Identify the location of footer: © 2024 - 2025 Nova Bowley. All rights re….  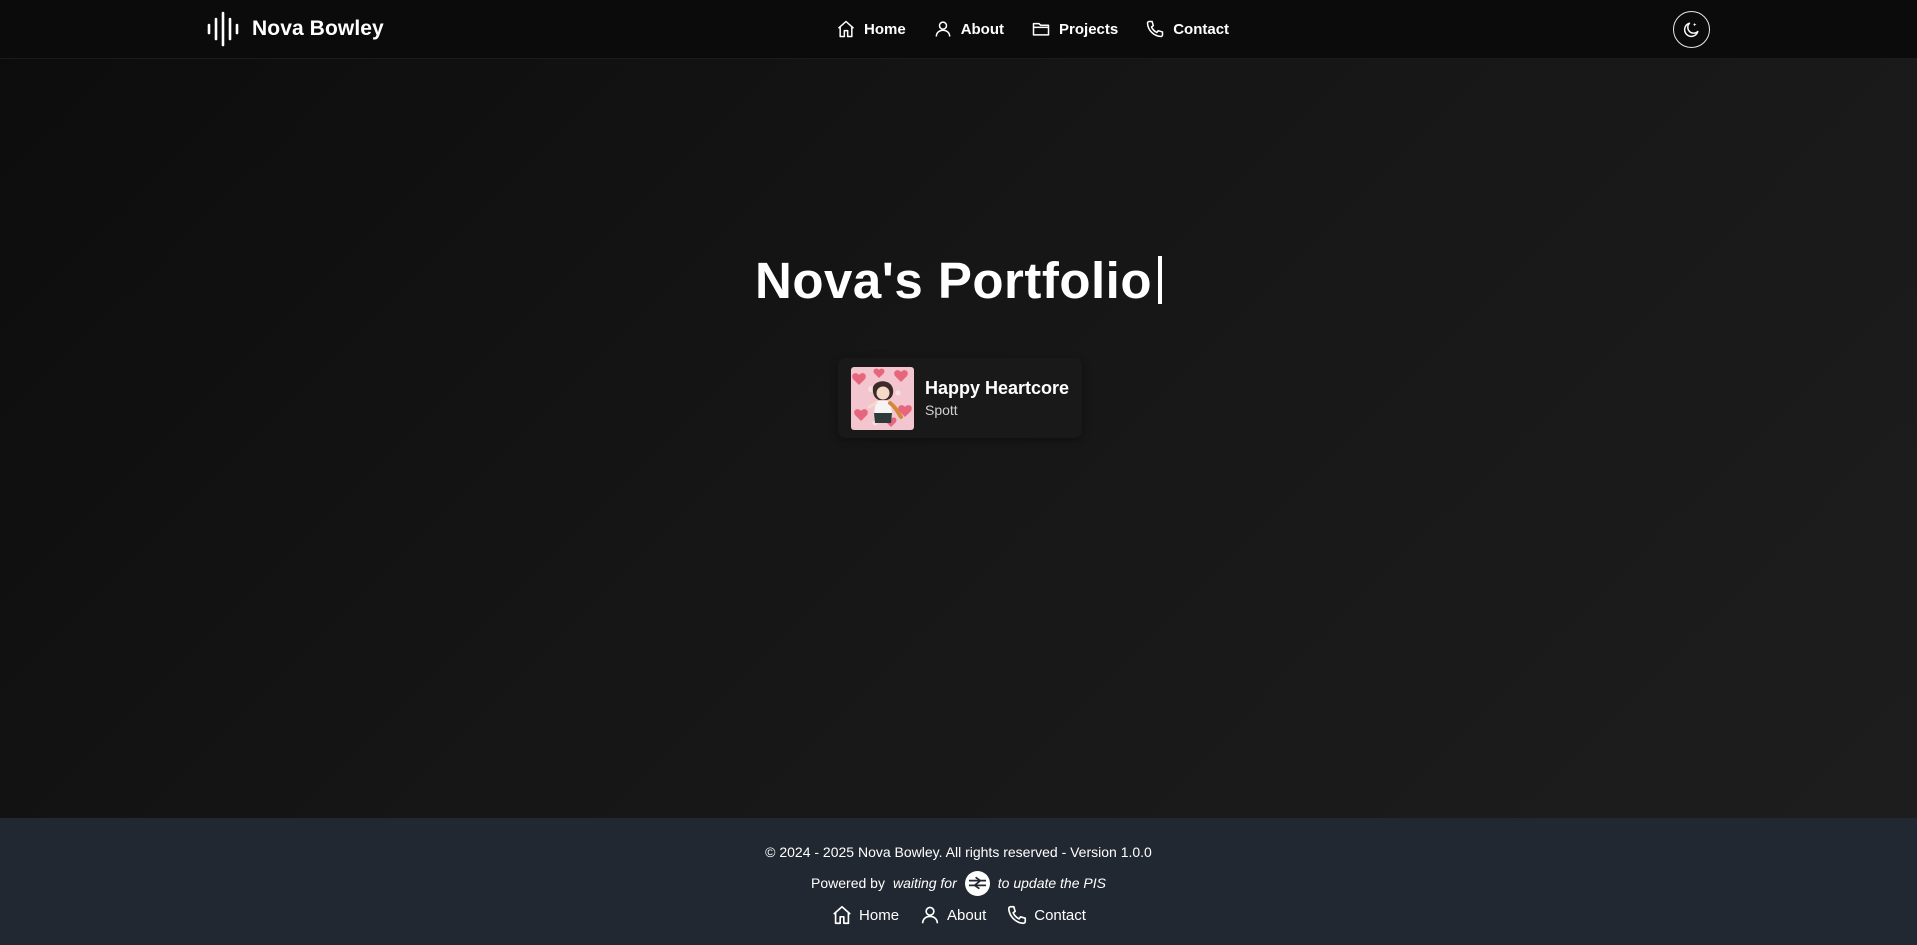
(958, 881).